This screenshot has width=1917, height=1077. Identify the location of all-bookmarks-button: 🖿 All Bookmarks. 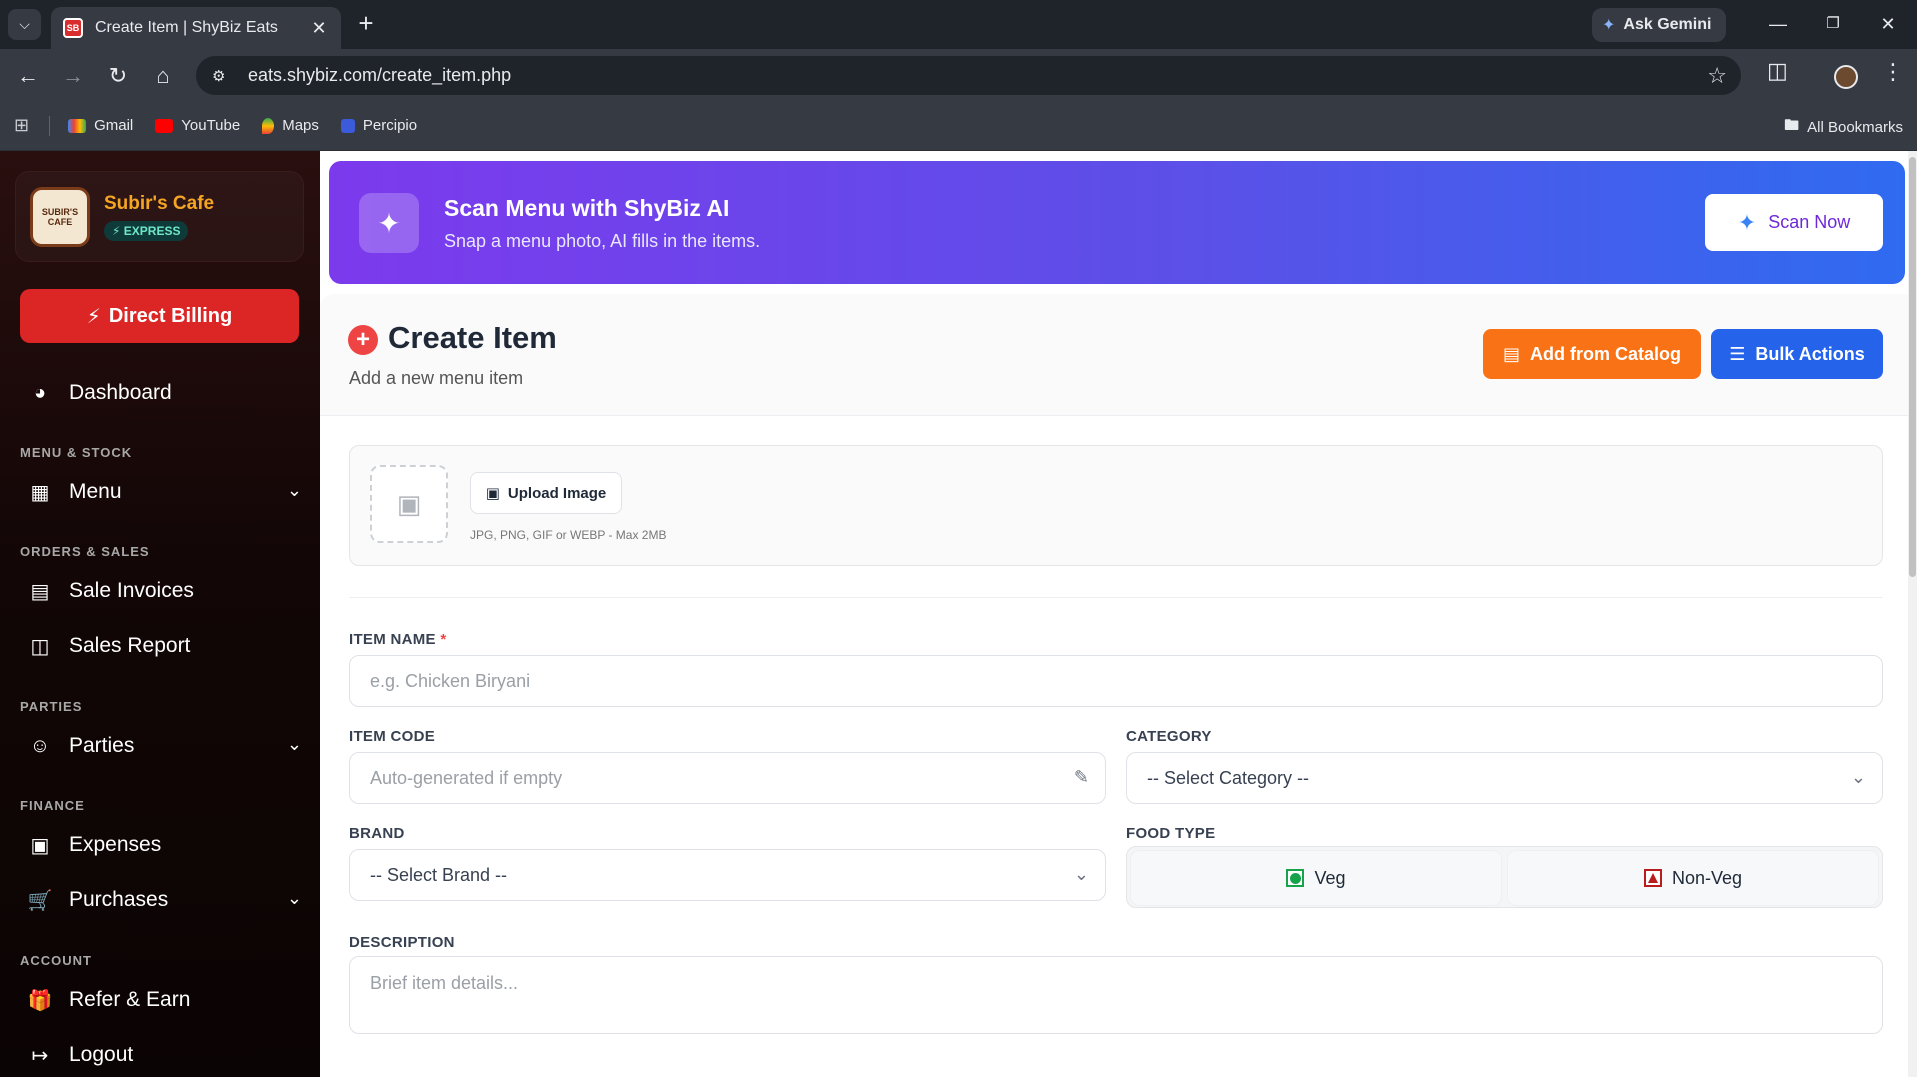
(1843, 127).